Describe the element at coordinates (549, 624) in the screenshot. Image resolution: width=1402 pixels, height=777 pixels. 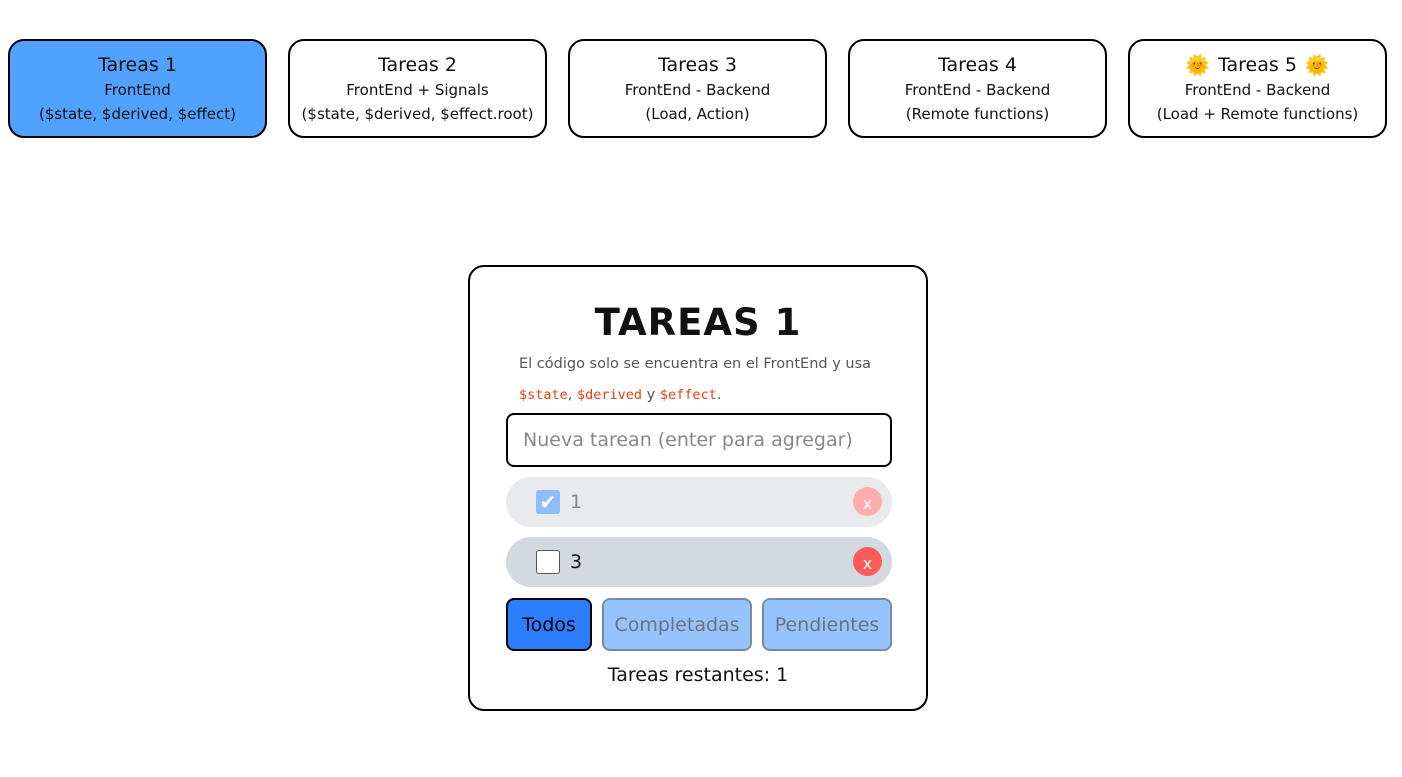
I see `filter-todos-button: Todos` at that location.